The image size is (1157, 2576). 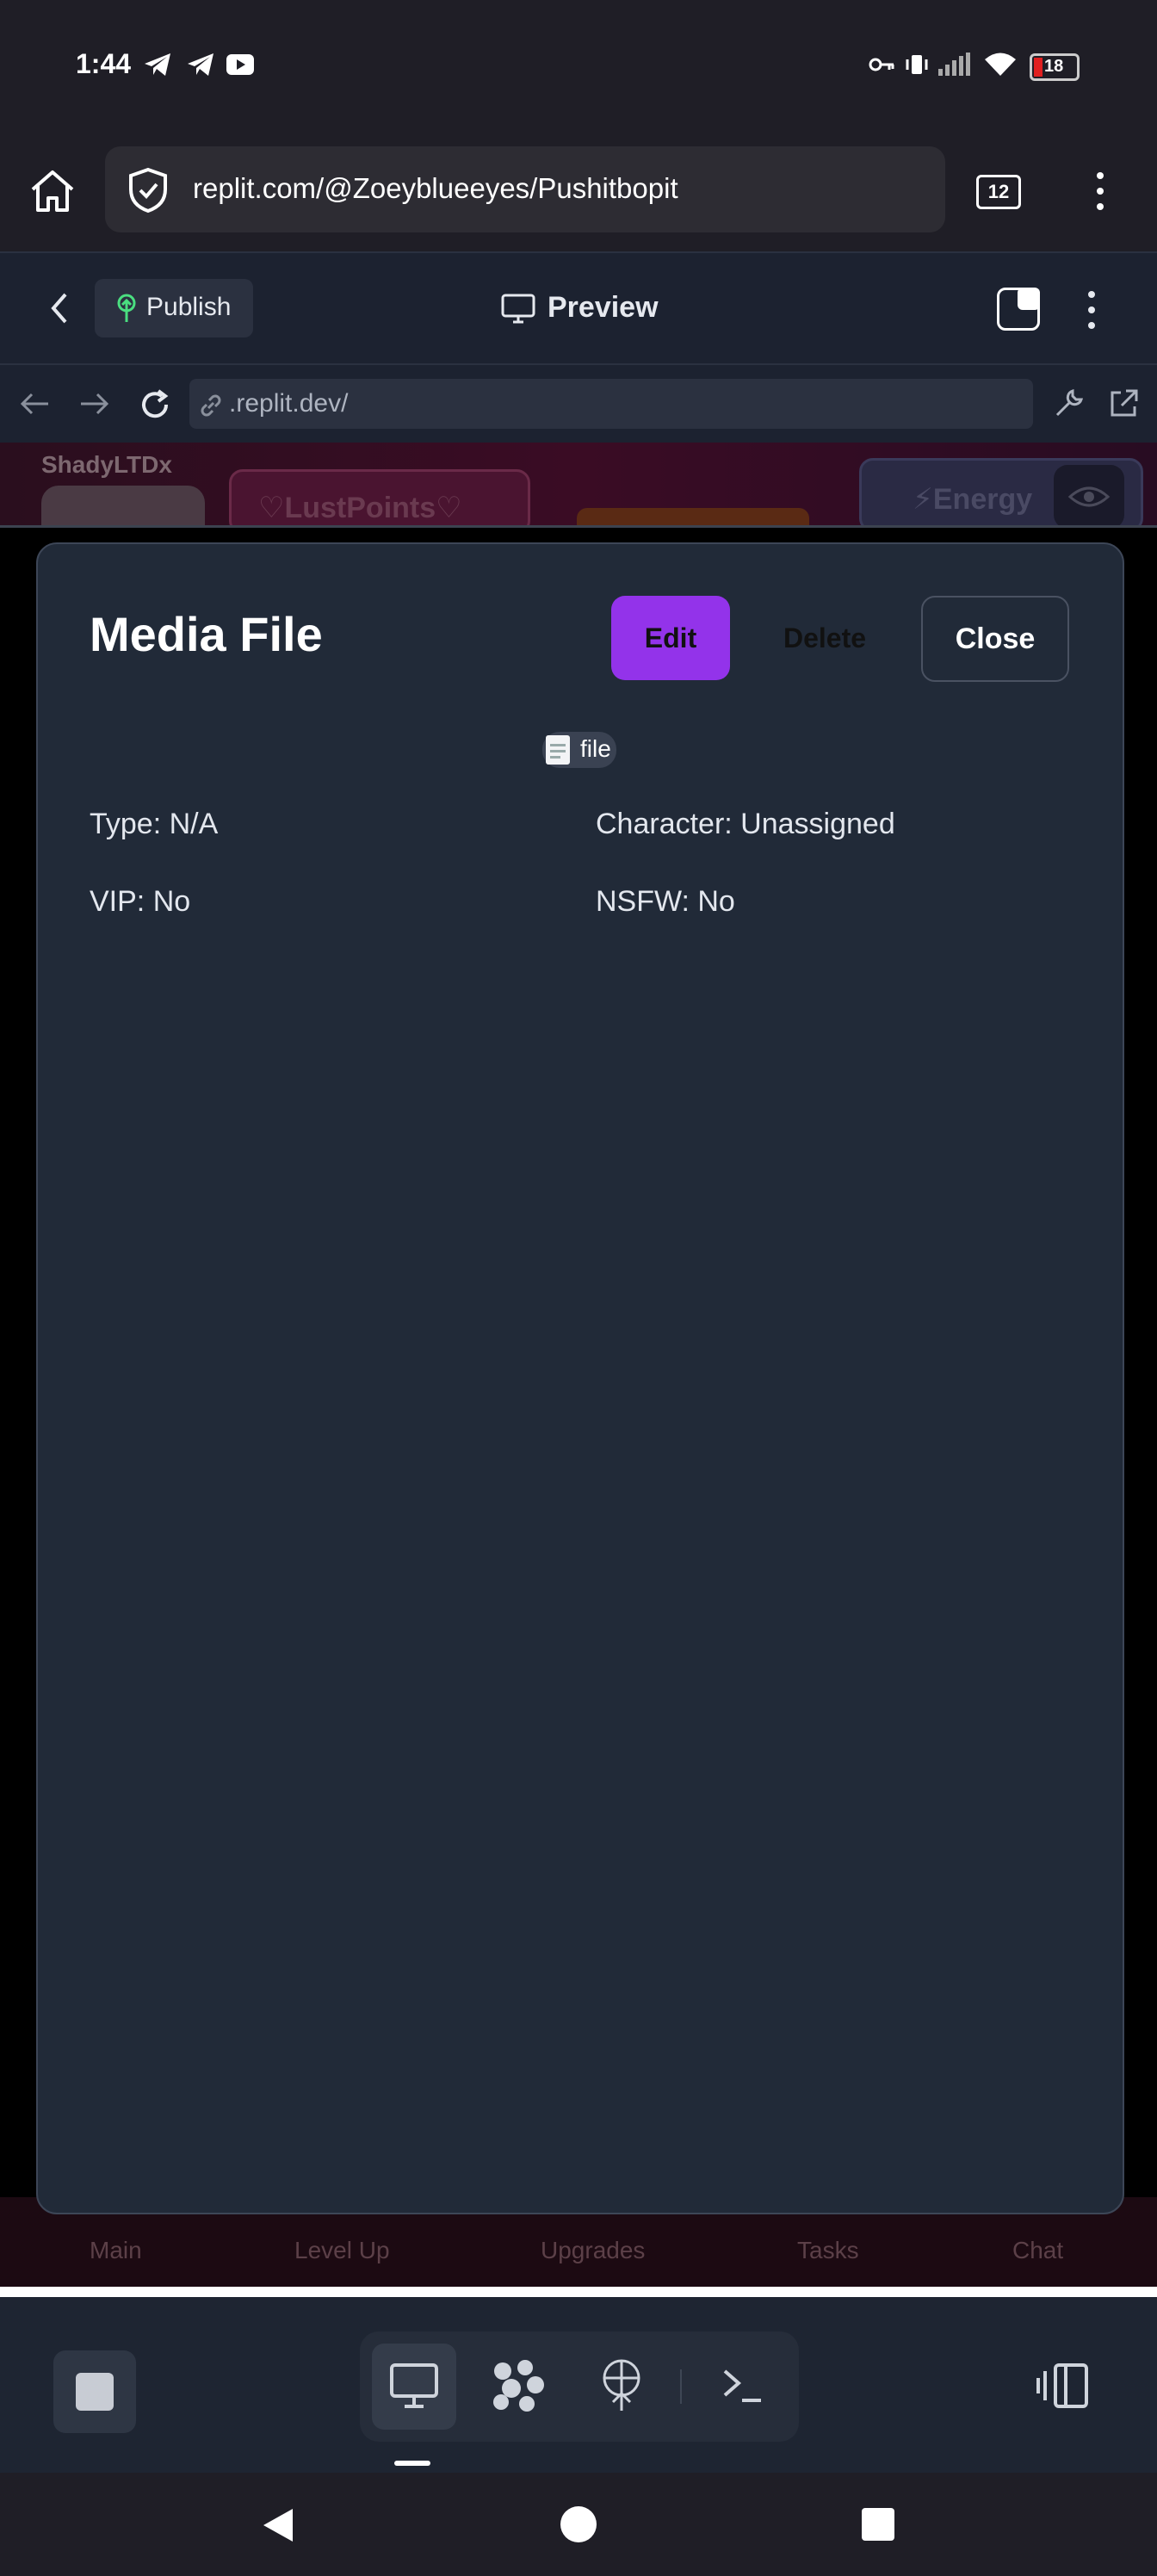 What do you see at coordinates (116, 2250) in the screenshot?
I see `background-tab-main: Main` at bounding box center [116, 2250].